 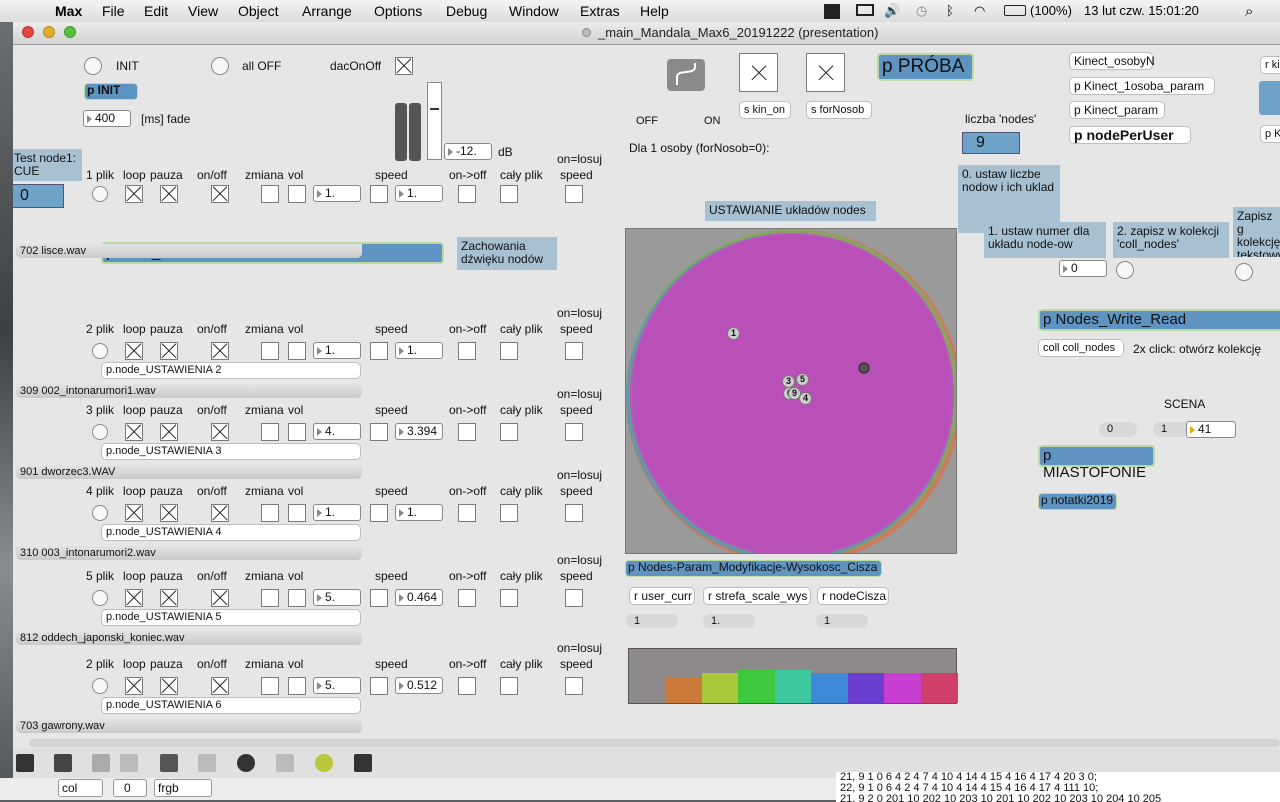 I want to click on menu-view: View, so click(x=203, y=11).